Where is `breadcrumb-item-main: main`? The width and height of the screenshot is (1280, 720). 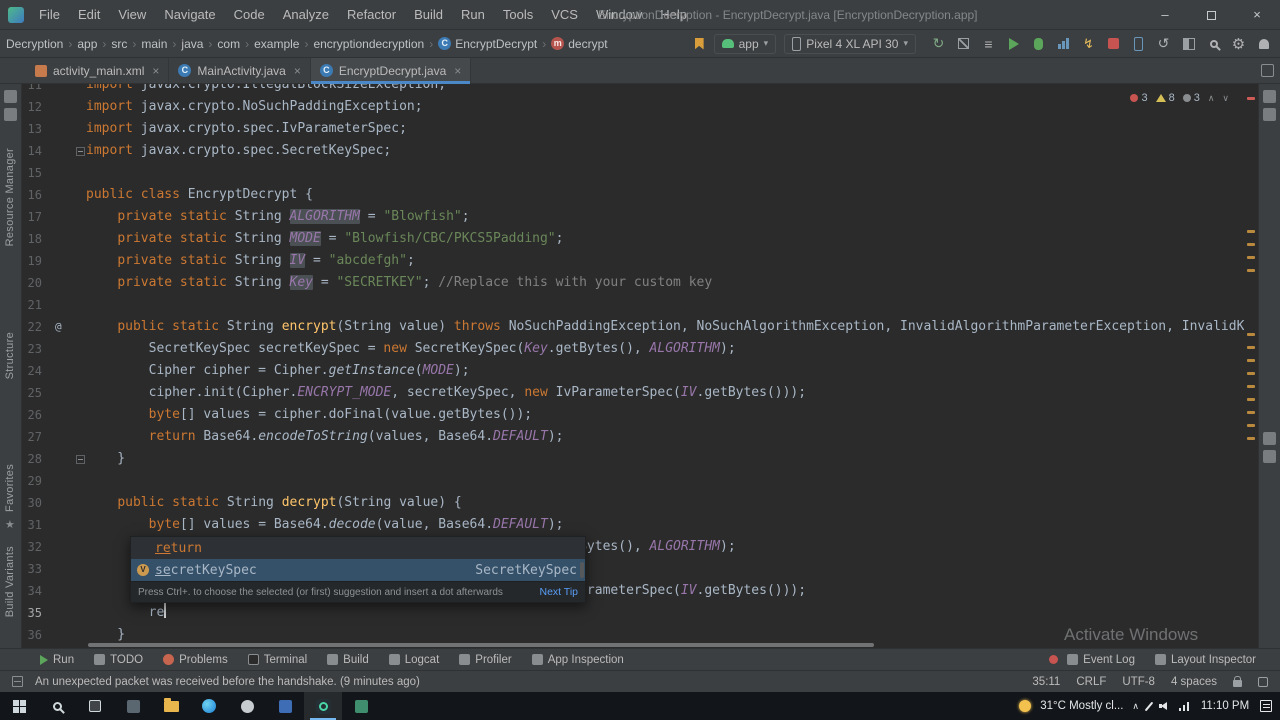
breadcrumb-item-main: main is located at coordinates (154, 44).